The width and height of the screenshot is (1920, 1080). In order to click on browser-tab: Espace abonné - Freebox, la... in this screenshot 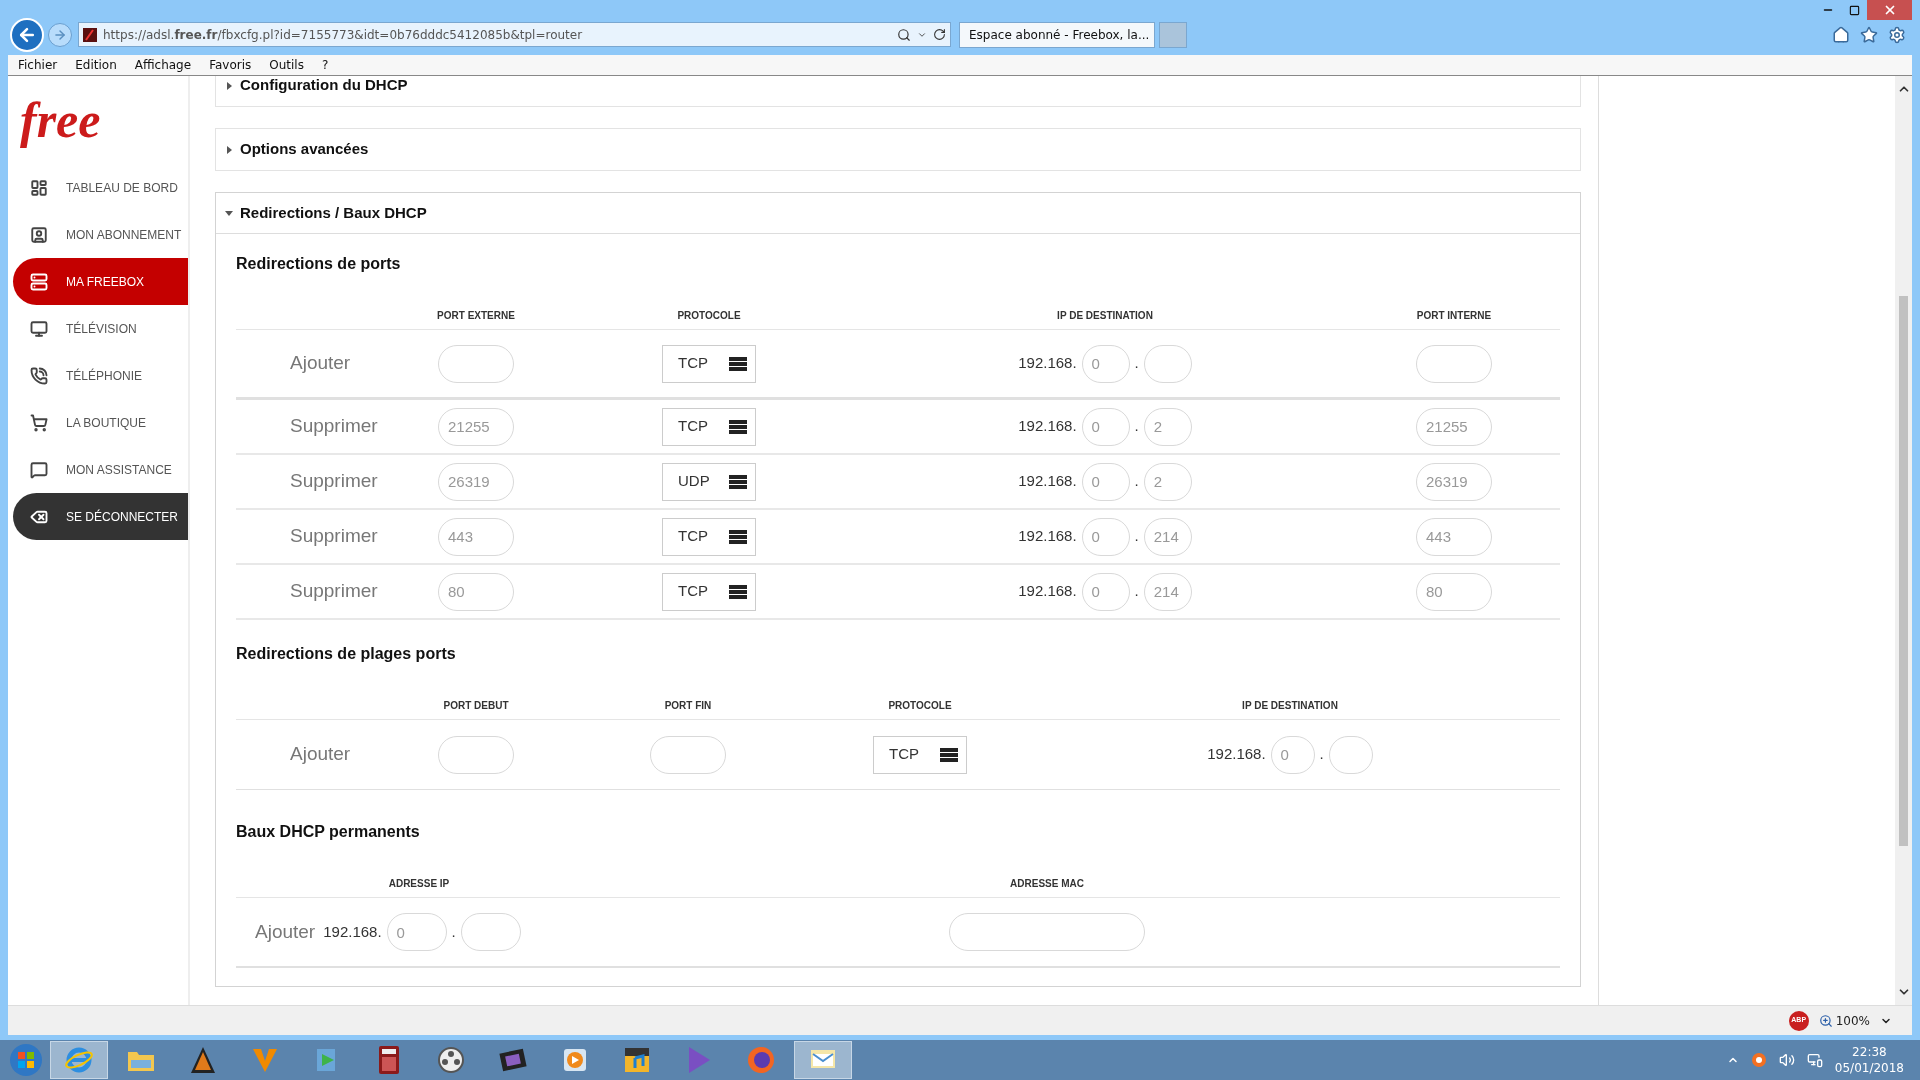, I will do `click(1057, 34)`.